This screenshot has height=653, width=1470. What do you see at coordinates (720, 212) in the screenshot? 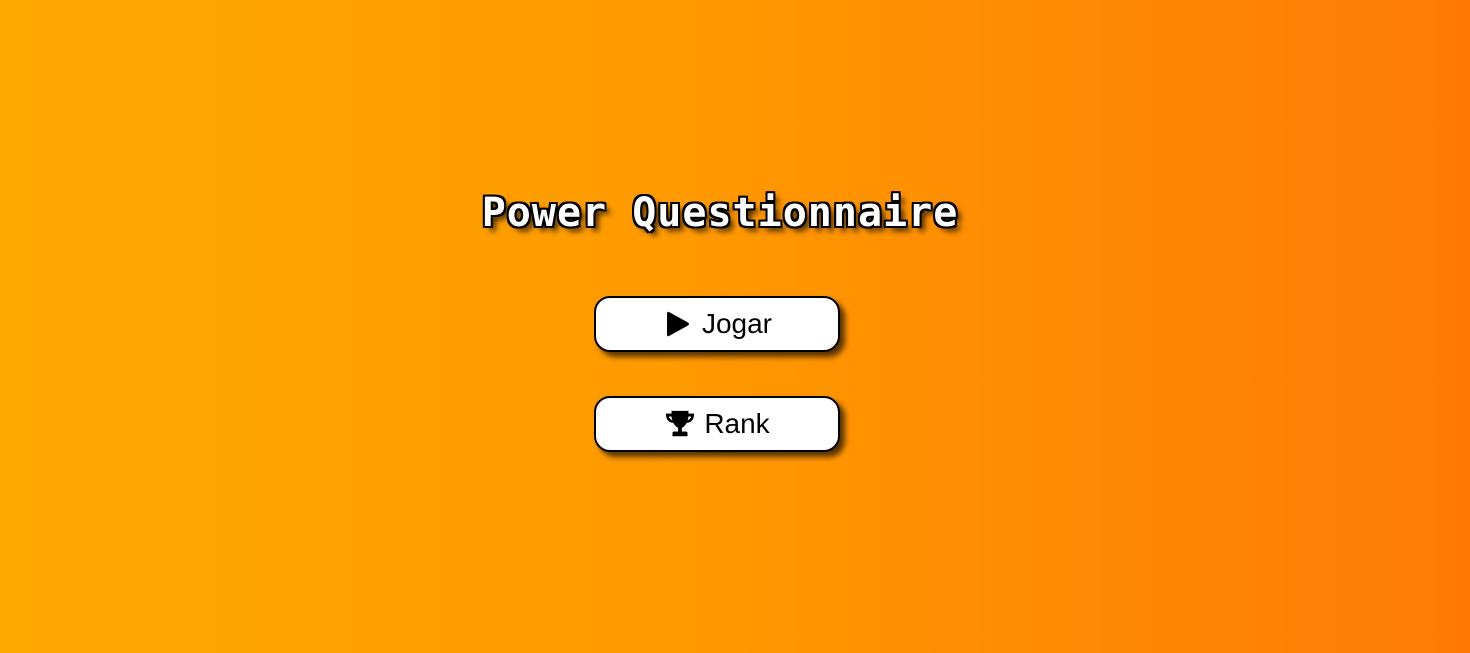
I see `page-title: Power Questionnaire` at bounding box center [720, 212].